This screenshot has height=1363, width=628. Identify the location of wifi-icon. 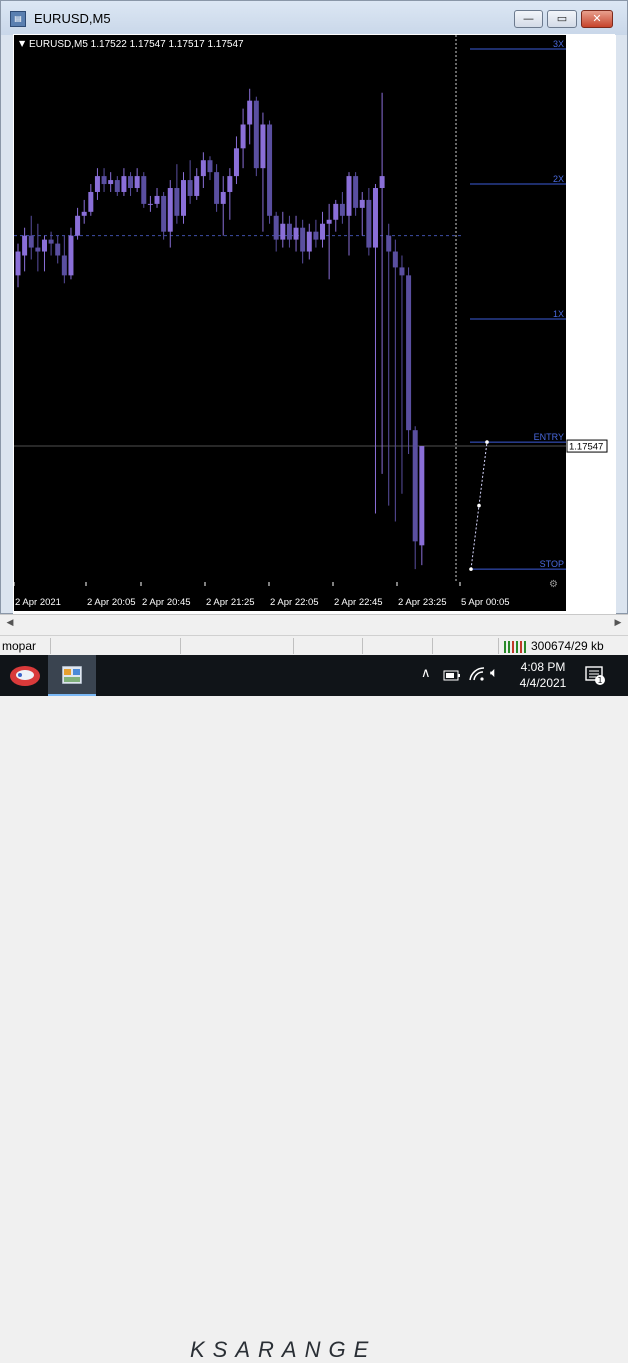
(477, 674).